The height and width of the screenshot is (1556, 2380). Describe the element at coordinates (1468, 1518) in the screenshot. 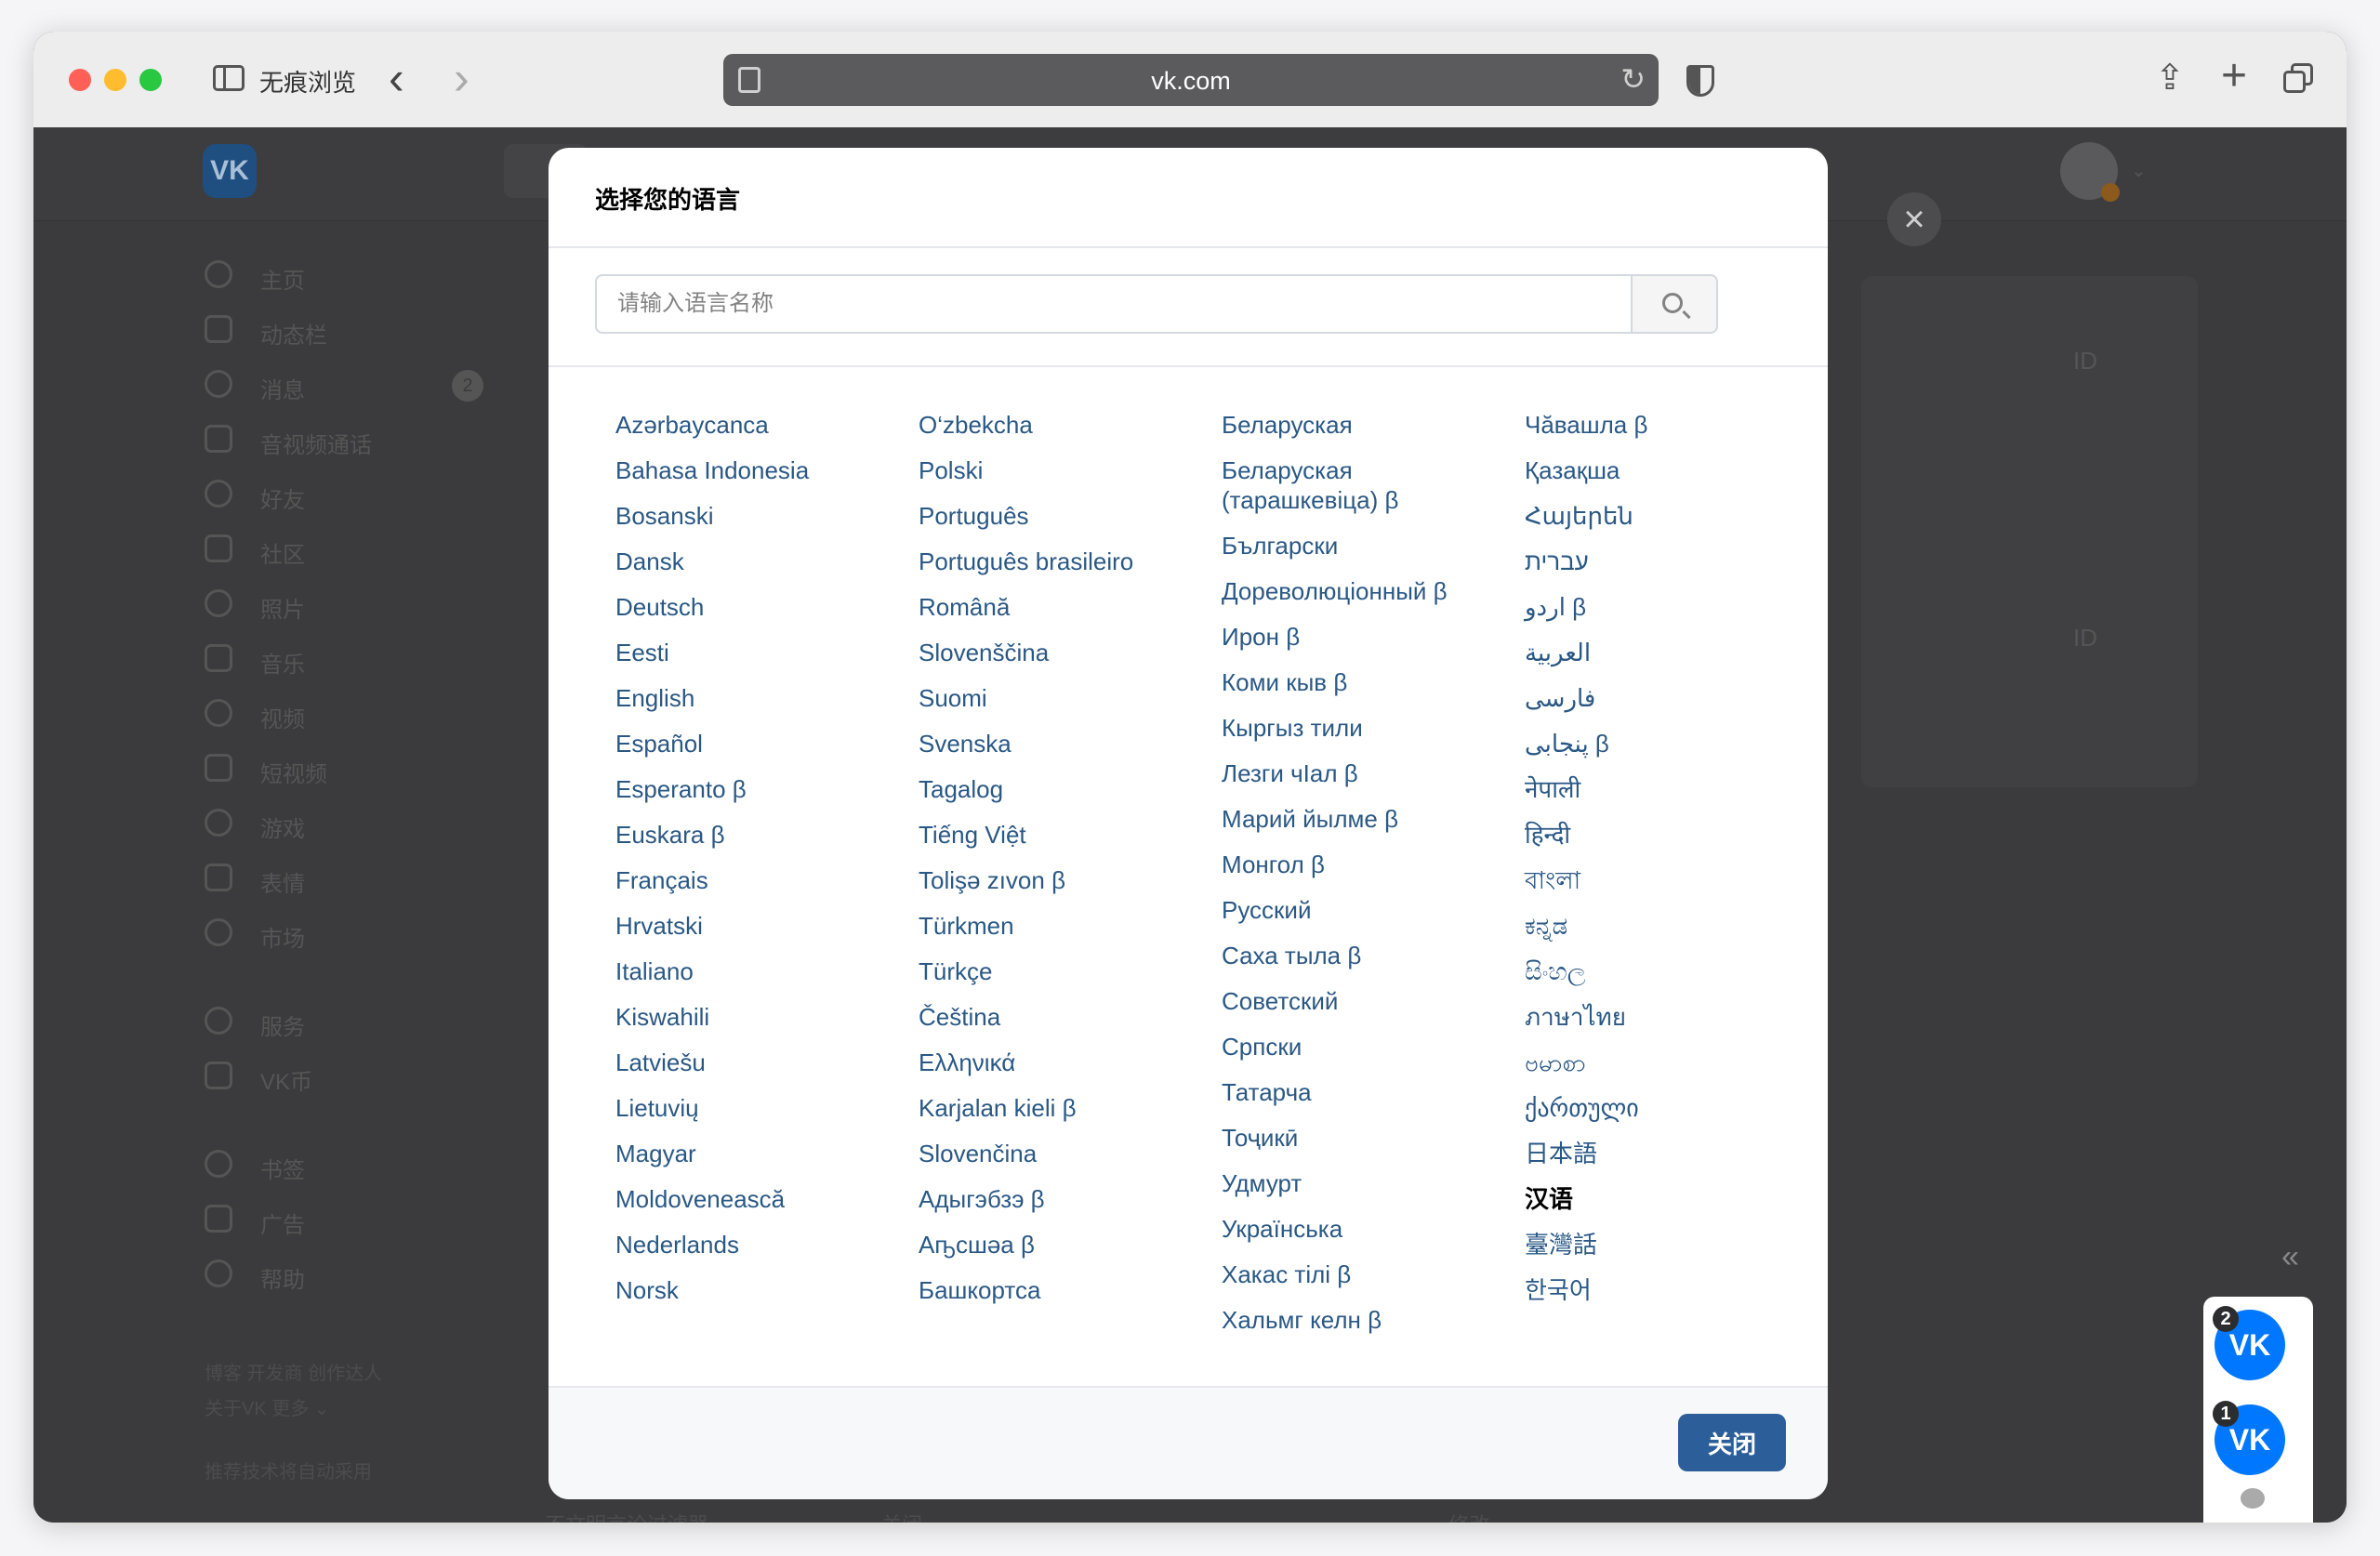

I see `setting-edit-link: 修改` at that location.